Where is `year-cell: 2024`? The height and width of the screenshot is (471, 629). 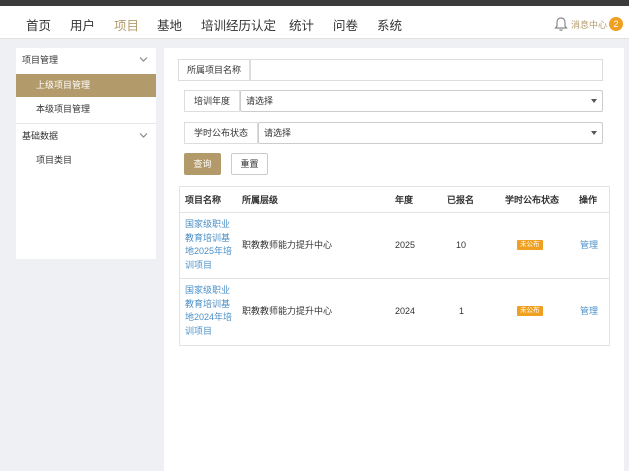
year-cell: 2024 is located at coordinates (405, 311).